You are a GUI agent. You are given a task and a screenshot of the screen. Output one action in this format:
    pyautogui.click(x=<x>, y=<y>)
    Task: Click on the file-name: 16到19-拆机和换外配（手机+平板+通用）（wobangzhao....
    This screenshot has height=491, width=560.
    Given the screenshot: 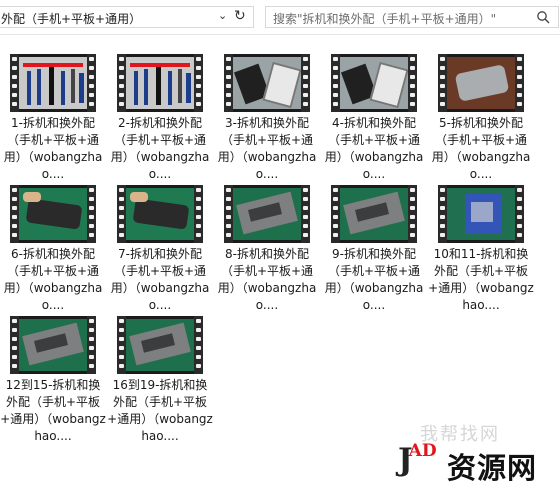 What is the action you would take?
    pyautogui.click(x=160, y=410)
    